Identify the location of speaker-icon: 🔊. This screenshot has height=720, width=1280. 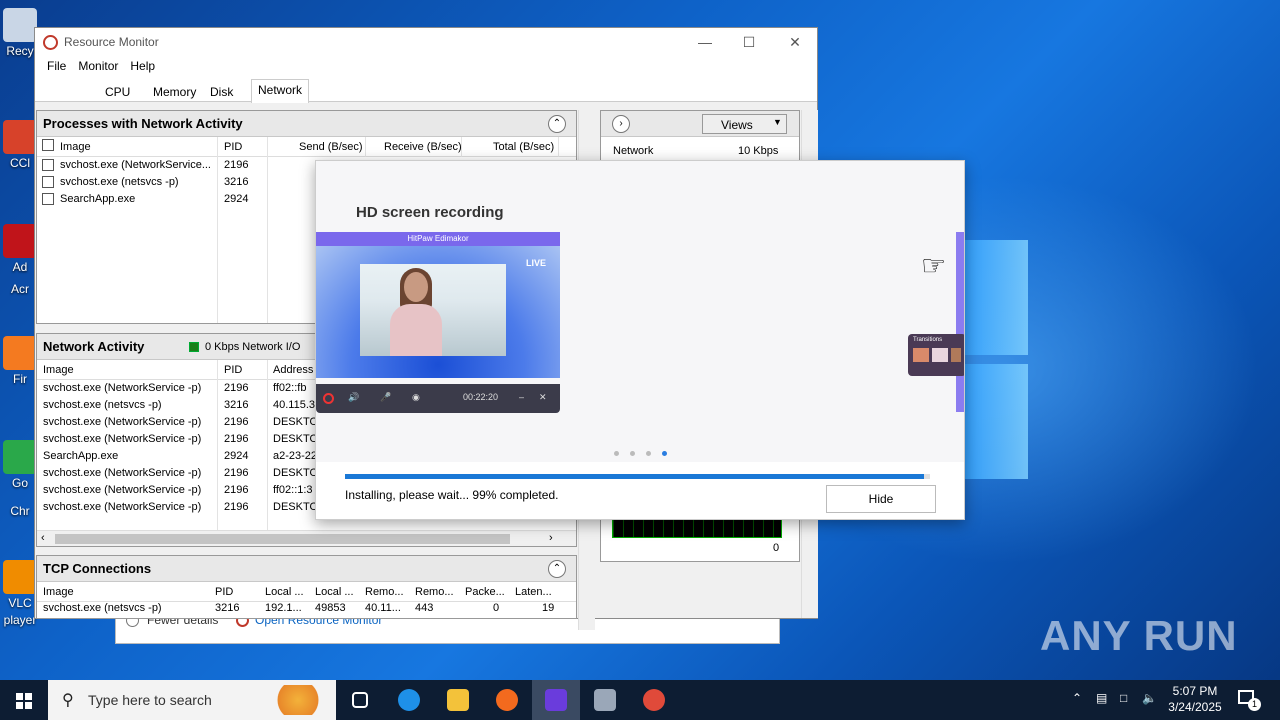
(354, 397).